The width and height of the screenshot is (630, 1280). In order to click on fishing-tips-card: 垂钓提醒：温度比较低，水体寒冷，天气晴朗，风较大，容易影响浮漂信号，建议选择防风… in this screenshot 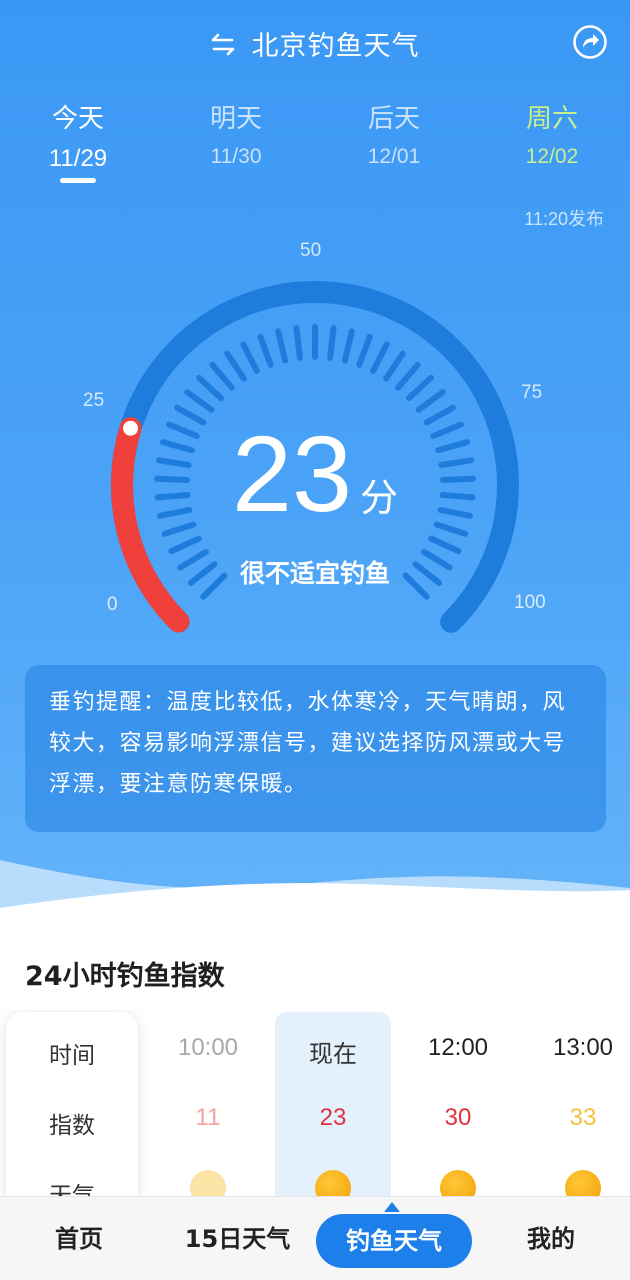, I will do `click(315, 748)`.